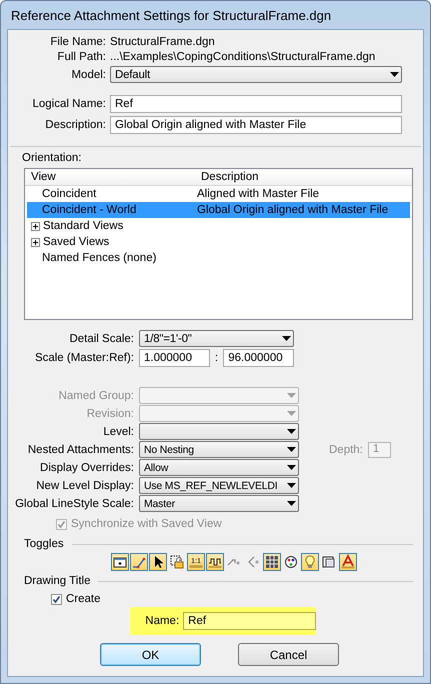 This screenshot has height=684, width=431. Describe the element at coordinates (110, 414) in the screenshot. I see `field-label: Revision:` at that location.